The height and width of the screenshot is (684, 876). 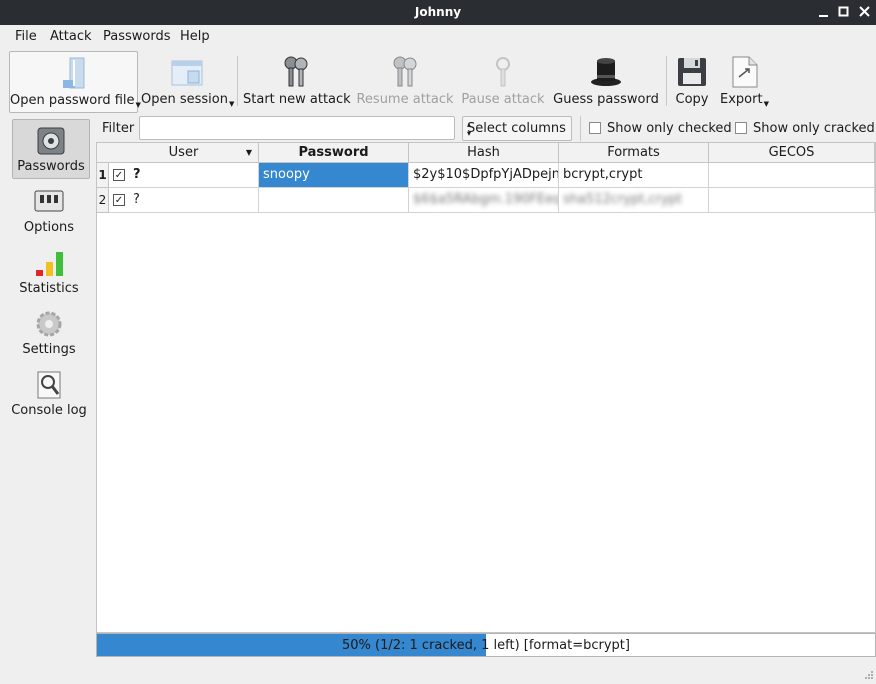 I want to click on title-bar: Johnny, so click(x=438, y=12).